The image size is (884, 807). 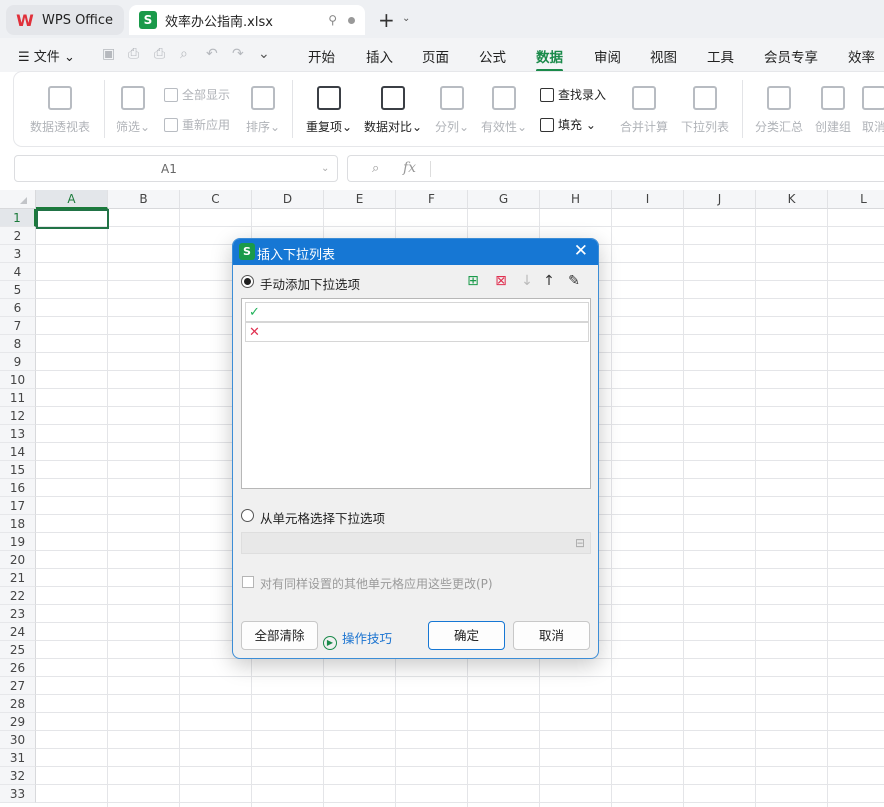 I want to click on column-header-a: A, so click(x=72, y=199).